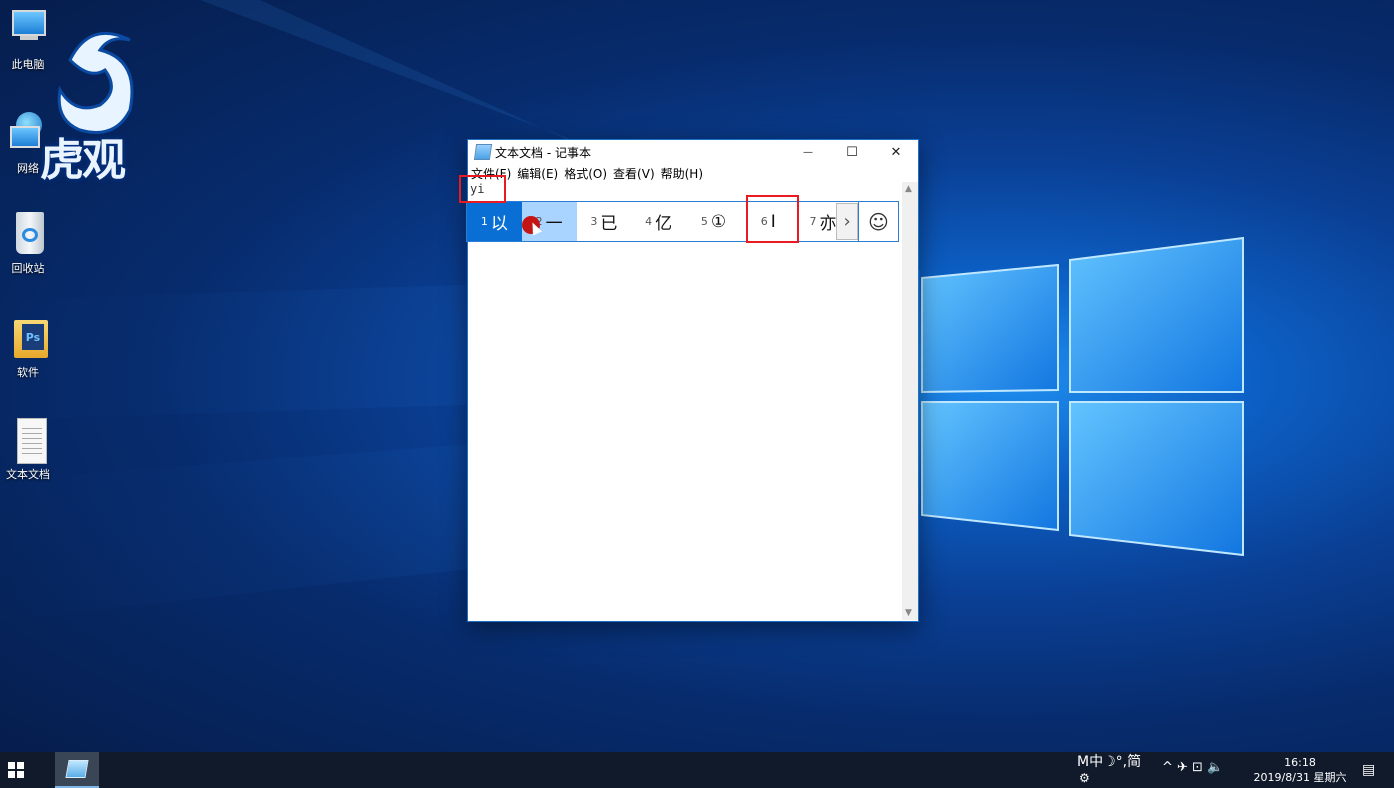 This screenshot has height=788, width=1394. I want to click on taskbar-notepad-button, so click(77, 770).